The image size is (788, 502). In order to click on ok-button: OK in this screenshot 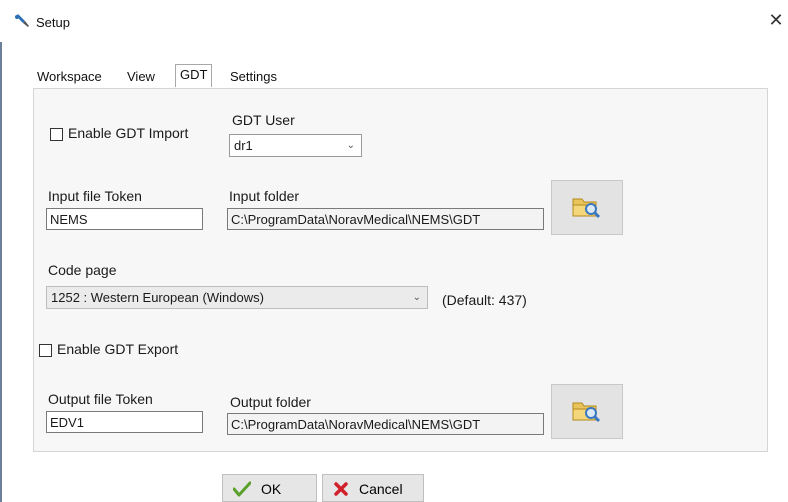, I will do `click(269, 488)`.